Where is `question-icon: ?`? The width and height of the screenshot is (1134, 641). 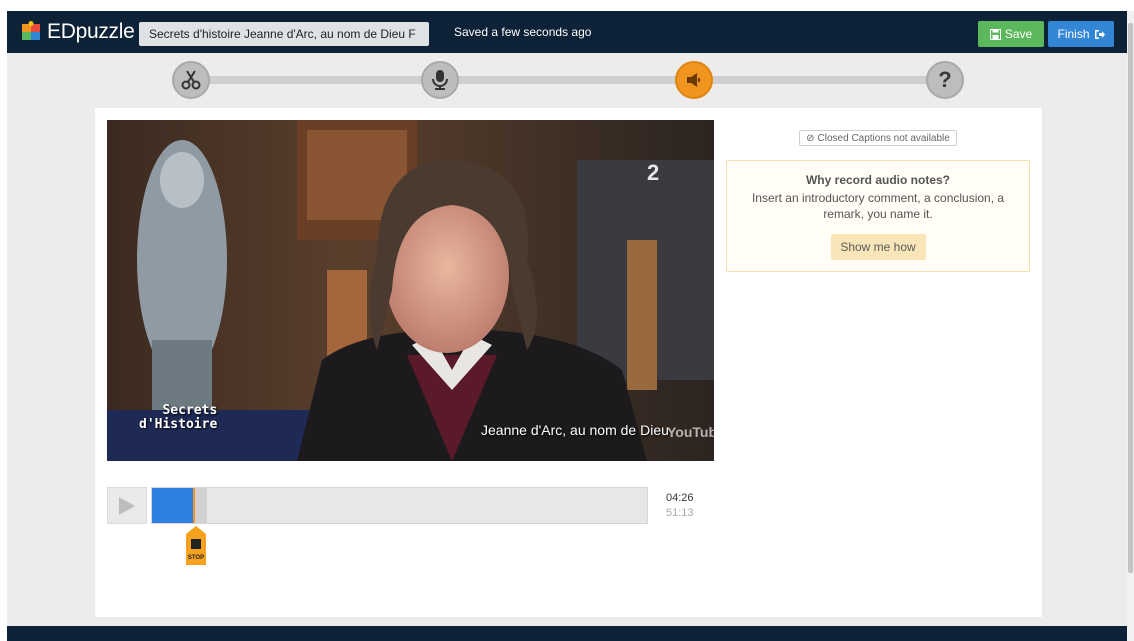
question-icon: ? is located at coordinates (945, 79).